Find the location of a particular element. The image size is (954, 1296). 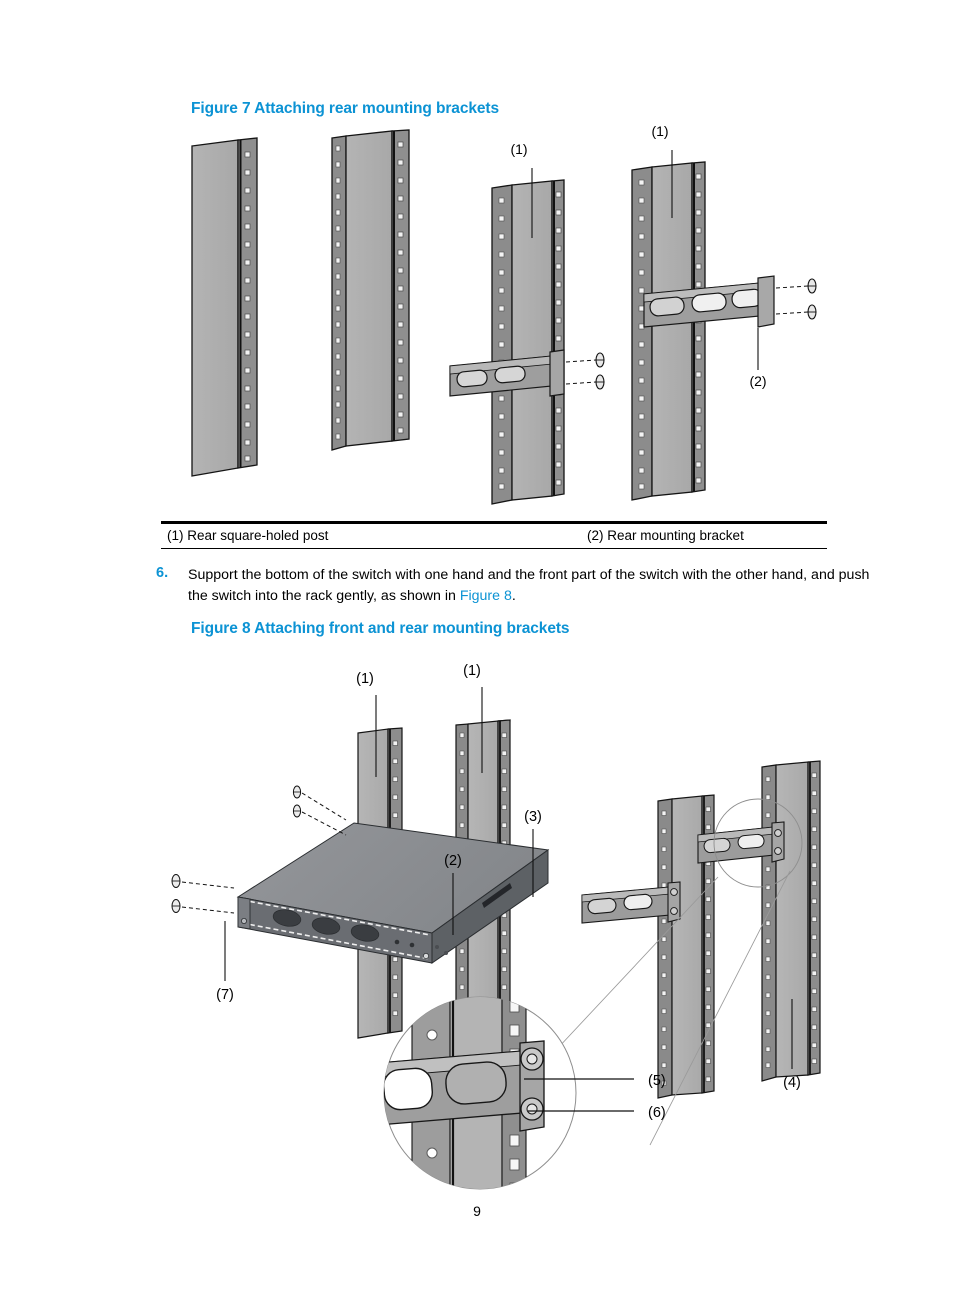

step-6-text-after: . is located at coordinates (513, 596).